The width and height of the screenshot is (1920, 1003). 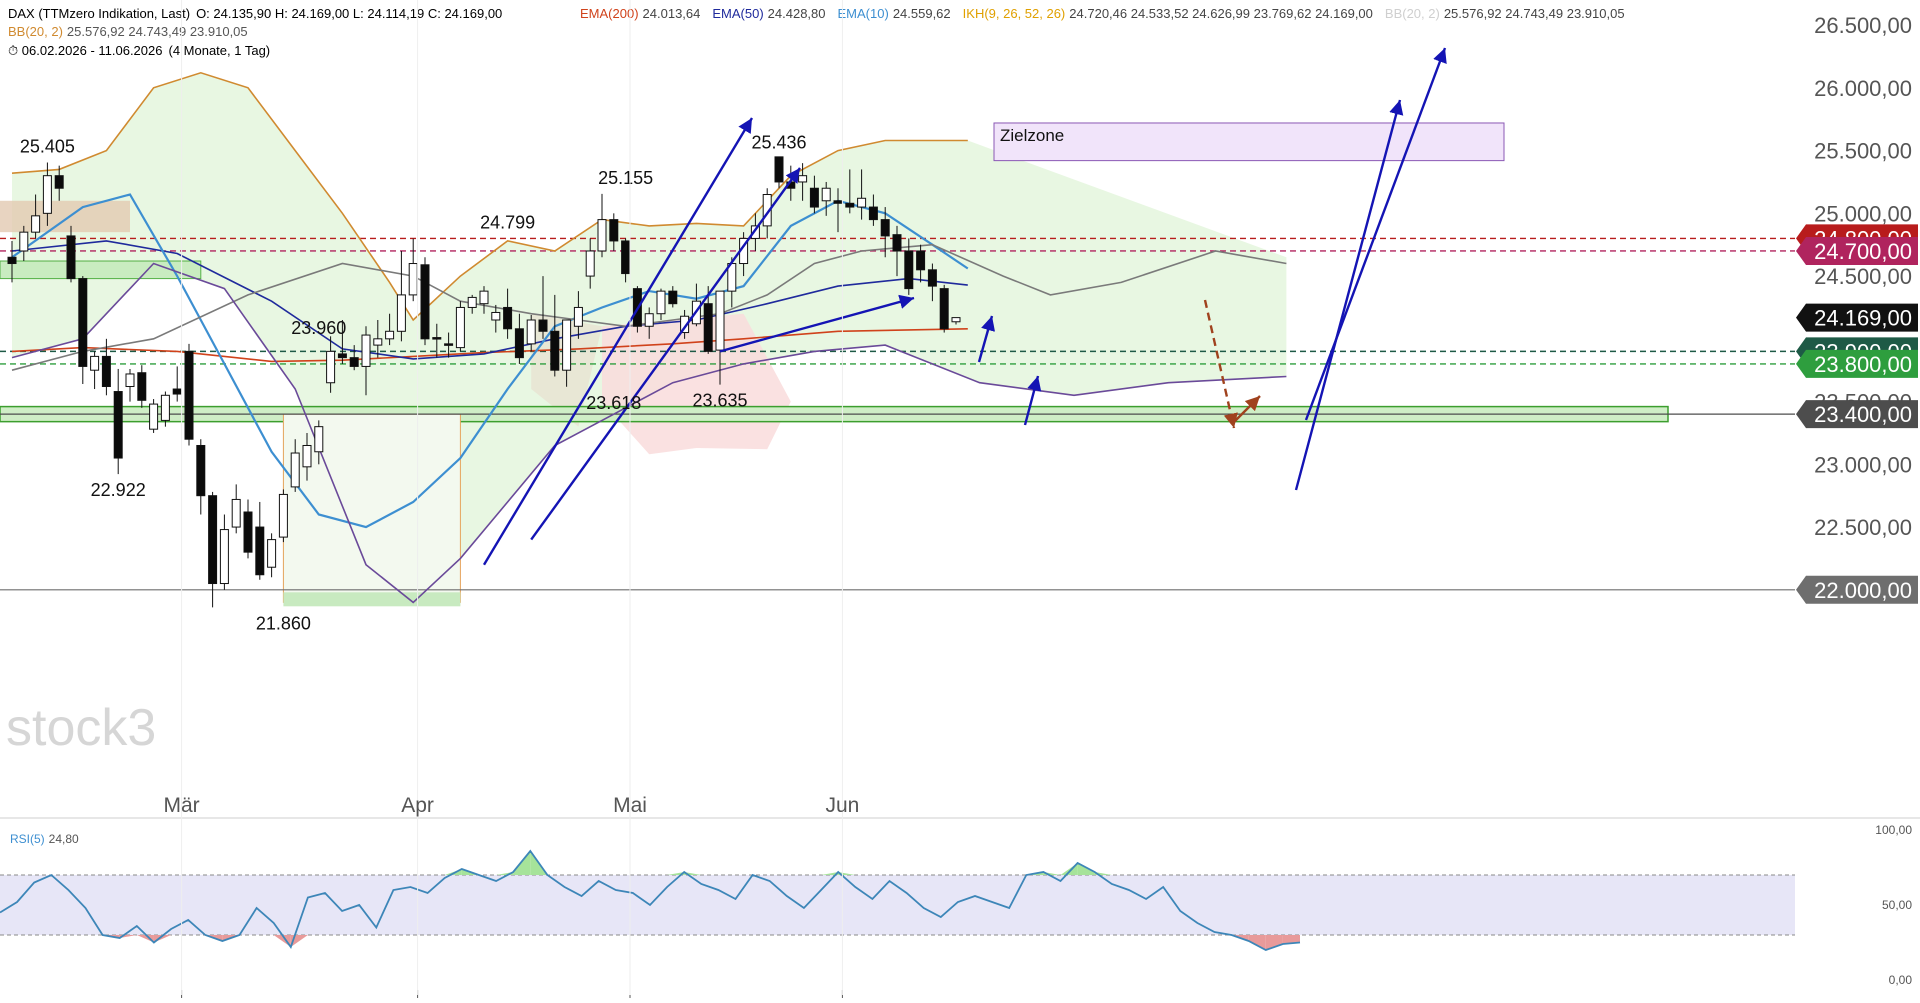 What do you see at coordinates (283, 623) in the screenshot?
I see `annotation-3: 21.860` at bounding box center [283, 623].